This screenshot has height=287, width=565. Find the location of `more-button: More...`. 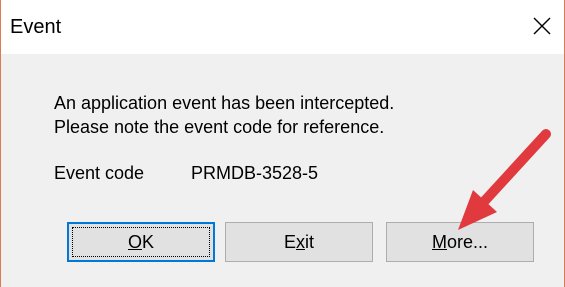

more-button: More... is located at coordinates (460, 242).